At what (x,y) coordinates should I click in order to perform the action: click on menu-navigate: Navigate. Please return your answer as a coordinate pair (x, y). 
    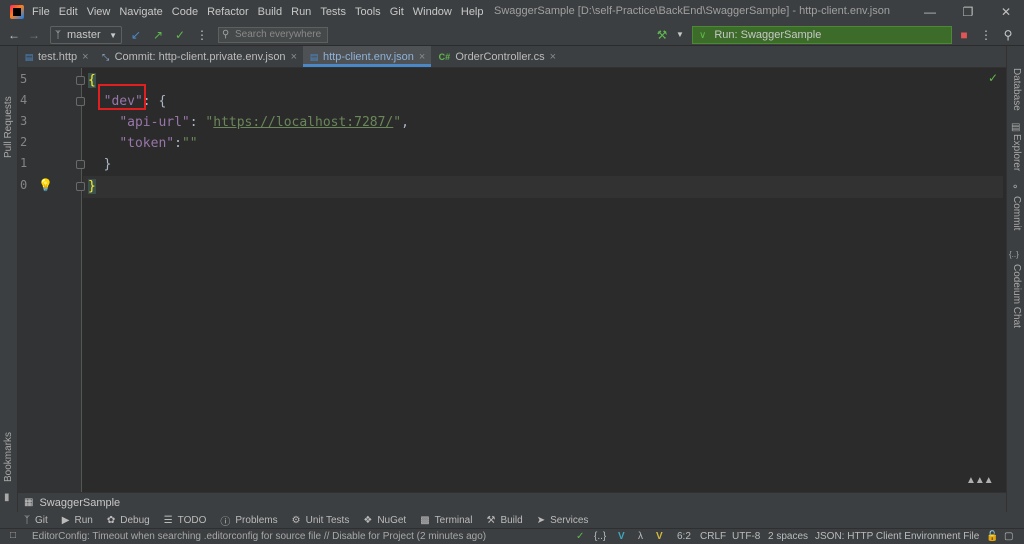
    Looking at the image, I should click on (140, 12).